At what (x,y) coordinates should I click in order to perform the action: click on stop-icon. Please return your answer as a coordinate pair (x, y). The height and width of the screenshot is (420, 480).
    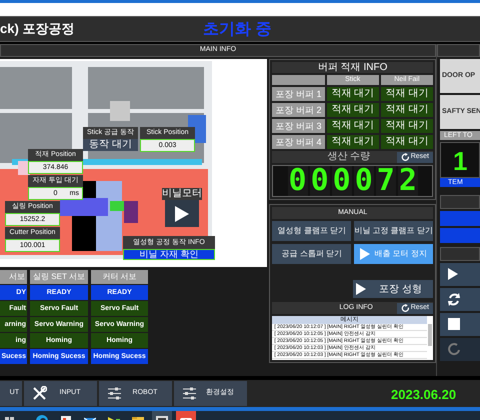
    Looking at the image, I should click on (454, 324).